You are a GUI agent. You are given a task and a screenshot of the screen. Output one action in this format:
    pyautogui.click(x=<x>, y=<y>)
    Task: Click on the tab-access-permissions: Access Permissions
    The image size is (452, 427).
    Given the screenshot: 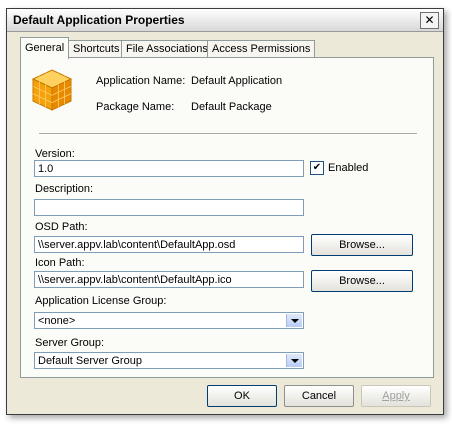 What is the action you would take?
    pyautogui.click(x=261, y=49)
    